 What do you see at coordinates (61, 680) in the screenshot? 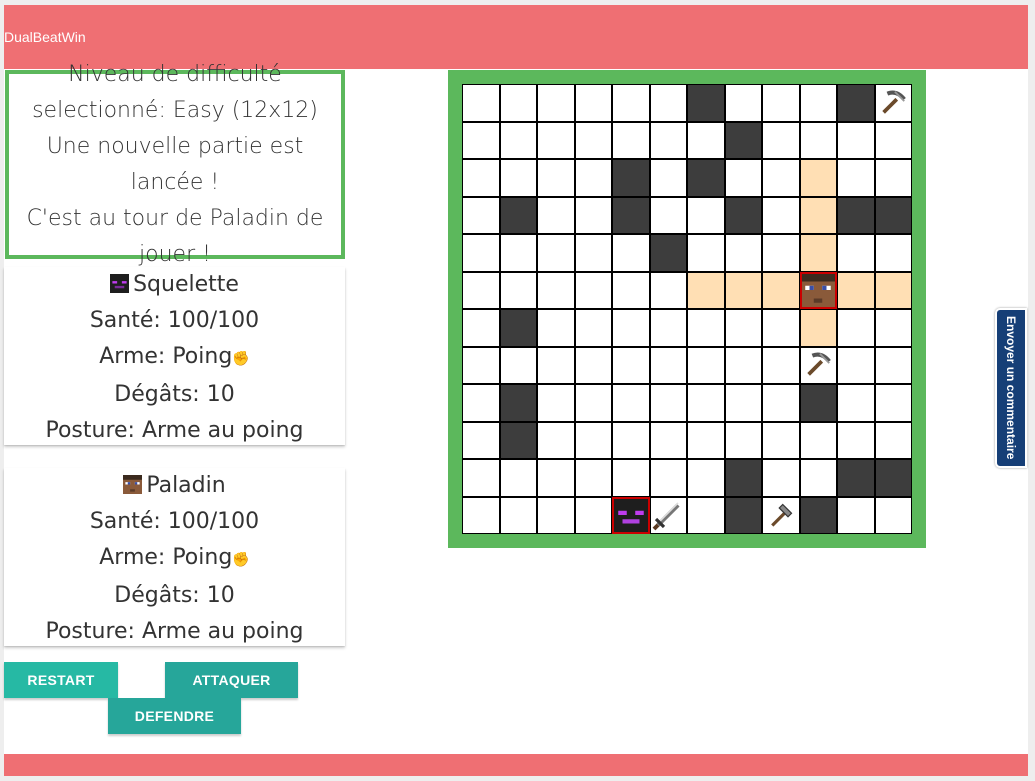
I see `restart-button: RESTART` at bounding box center [61, 680].